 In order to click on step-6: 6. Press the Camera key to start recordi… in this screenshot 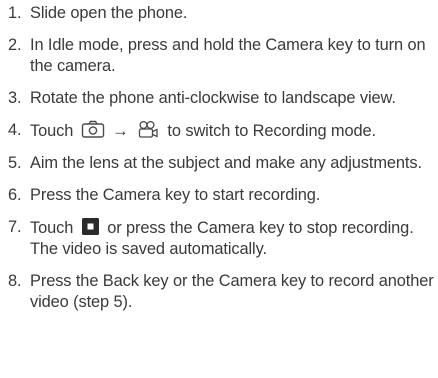, I will do `click(221, 195)`.